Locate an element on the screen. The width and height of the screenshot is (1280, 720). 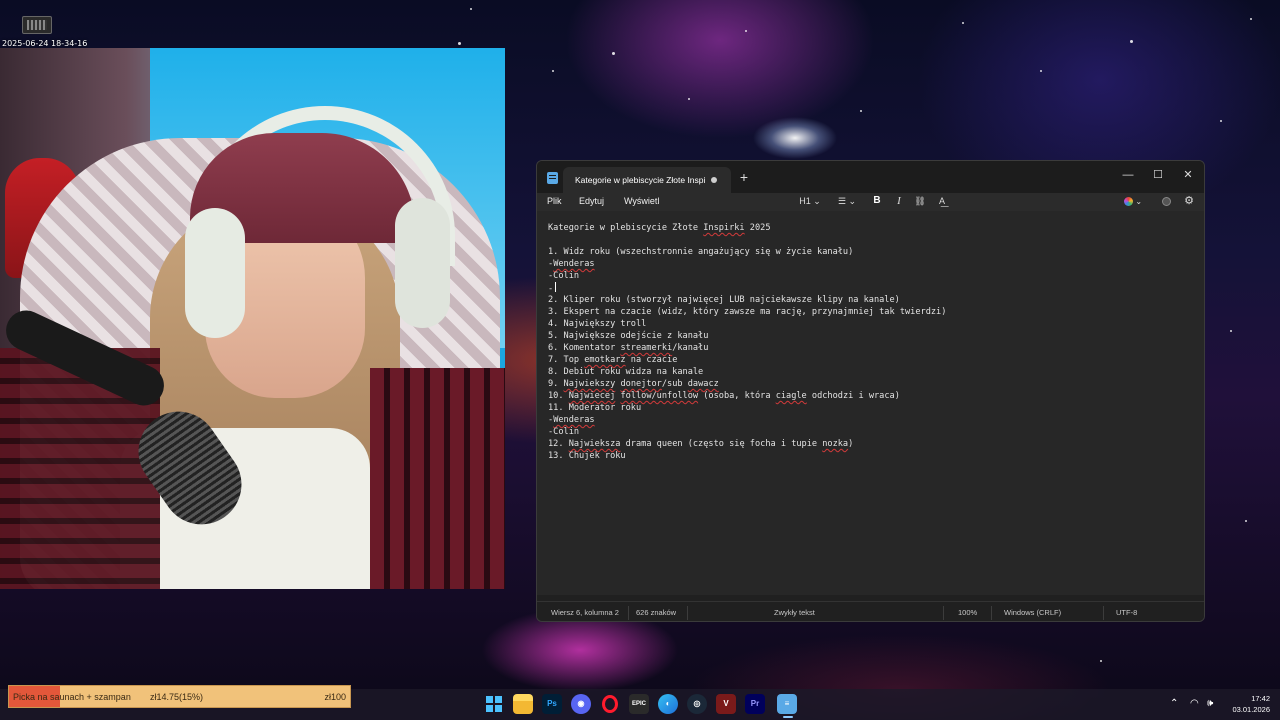
document-line: 13. Chujek roku is located at coordinates (587, 456).